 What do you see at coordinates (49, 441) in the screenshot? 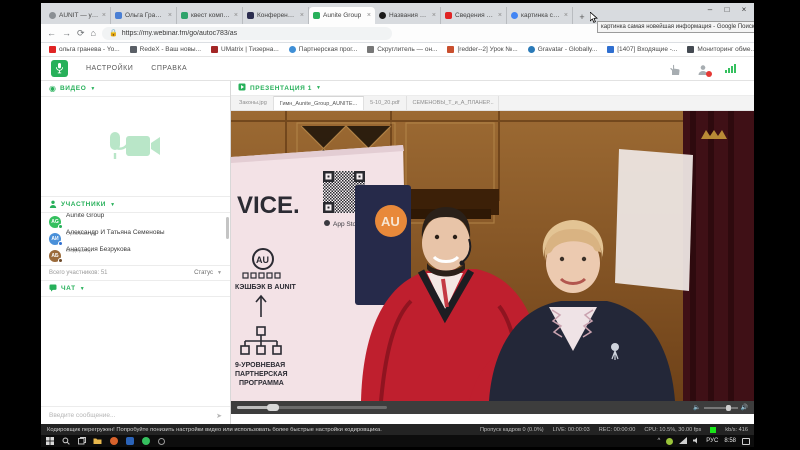
I see `start-button` at bounding box center [49, 441].